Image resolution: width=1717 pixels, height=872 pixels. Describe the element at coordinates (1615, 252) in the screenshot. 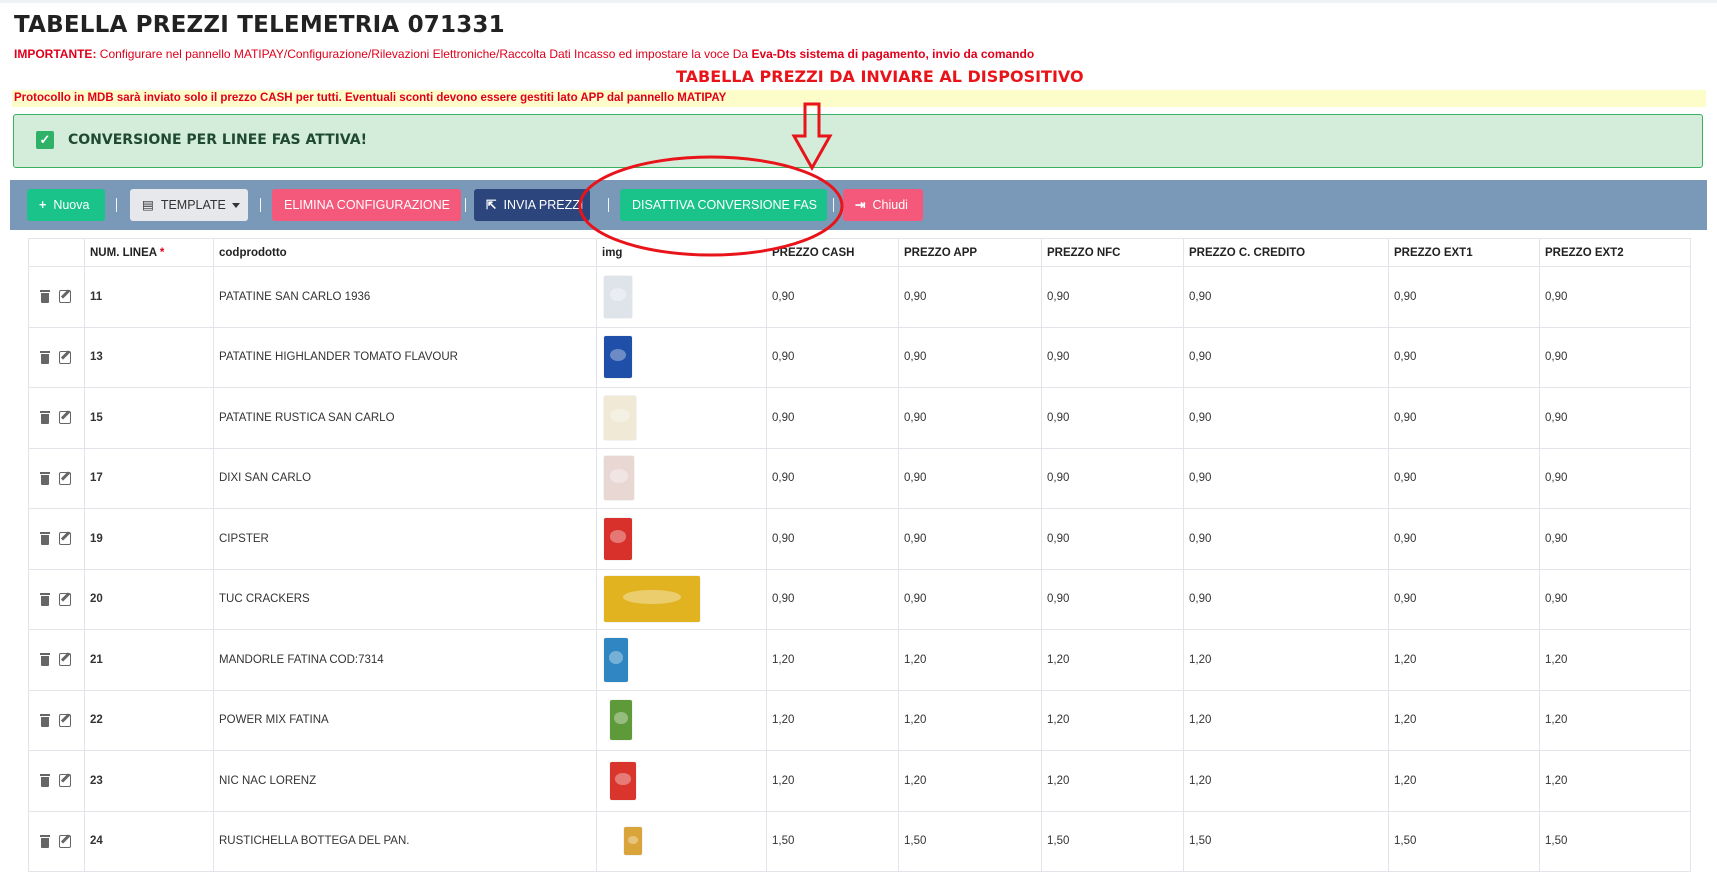

I see `ext2-header: PREZZO EXT2` at that location.